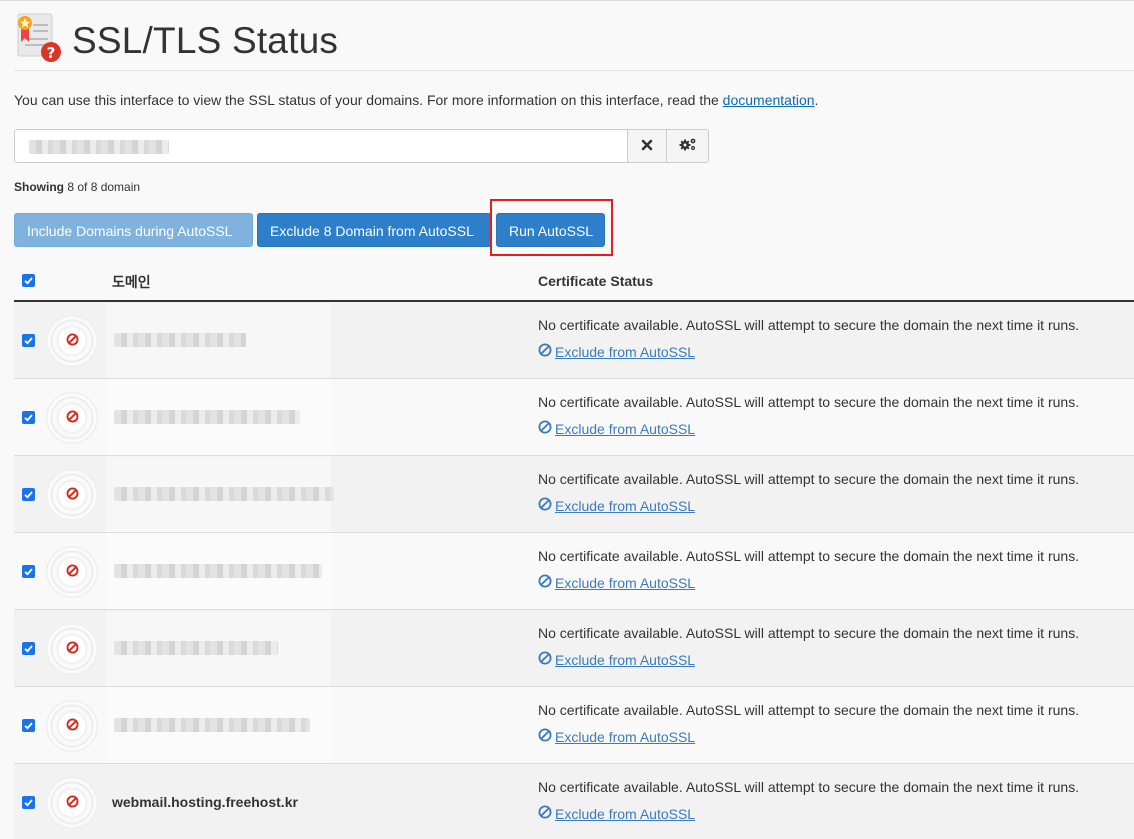 The height and width of the screenshot is (839, 1134). I want to click on redacted-search-text, so click(99, 147).